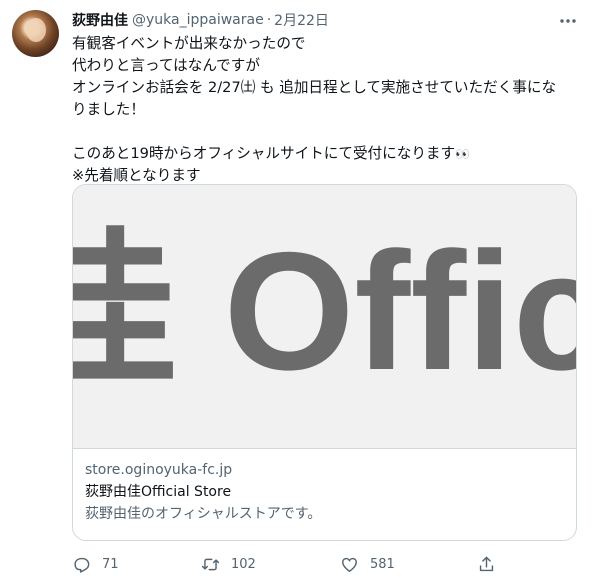 The width and height of the screenshot is (595, 580). Describe the element at coordinates (367, 564) in the screenshot. I see `like-button: 581` at that location.